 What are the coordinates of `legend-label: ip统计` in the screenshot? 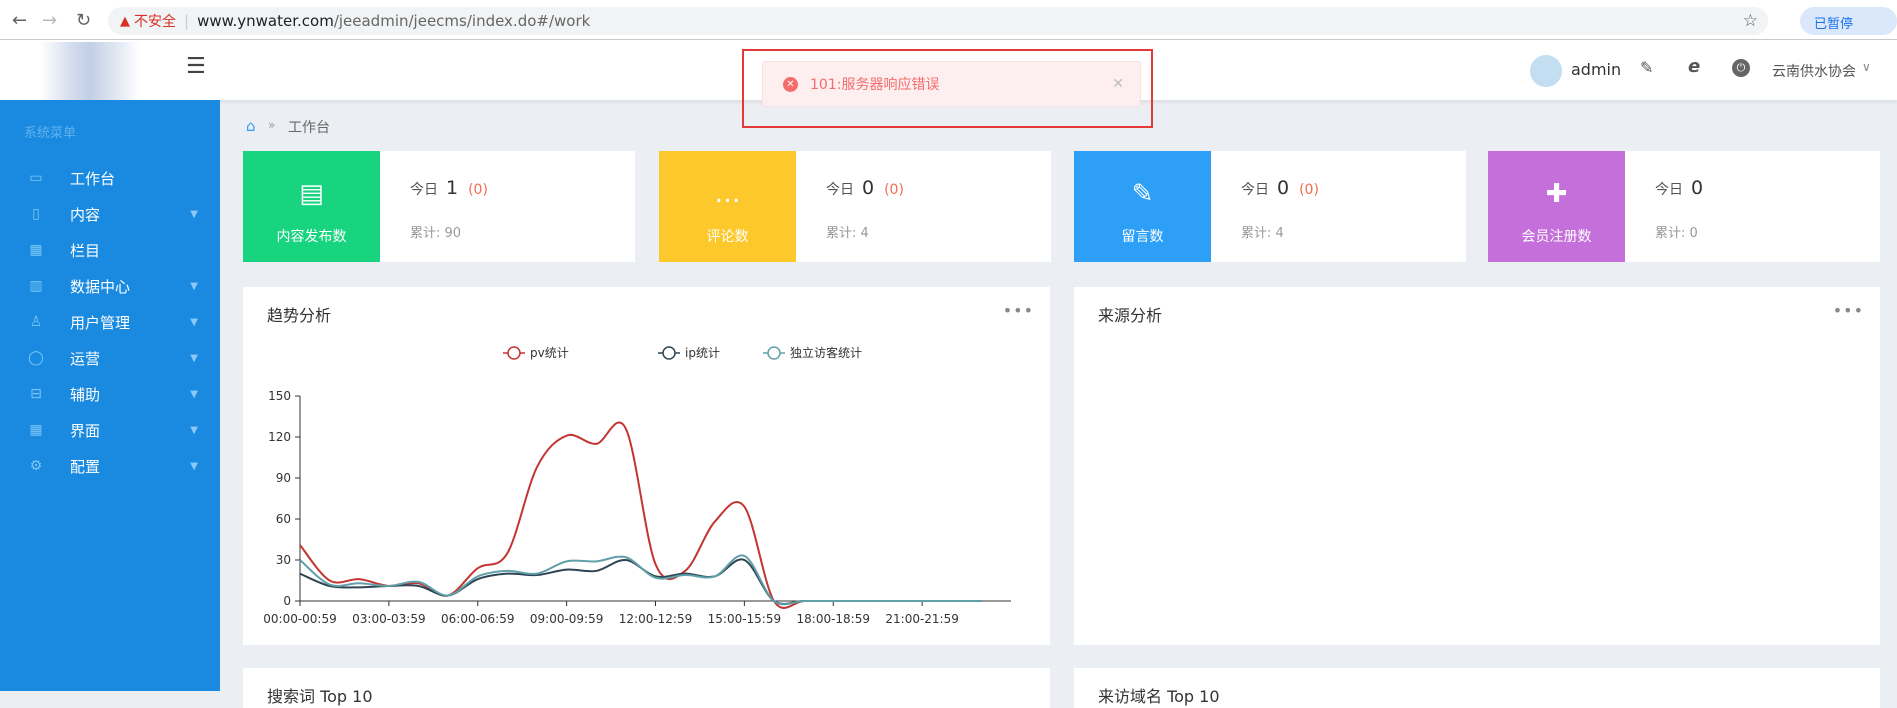 It's located at (702, 353).